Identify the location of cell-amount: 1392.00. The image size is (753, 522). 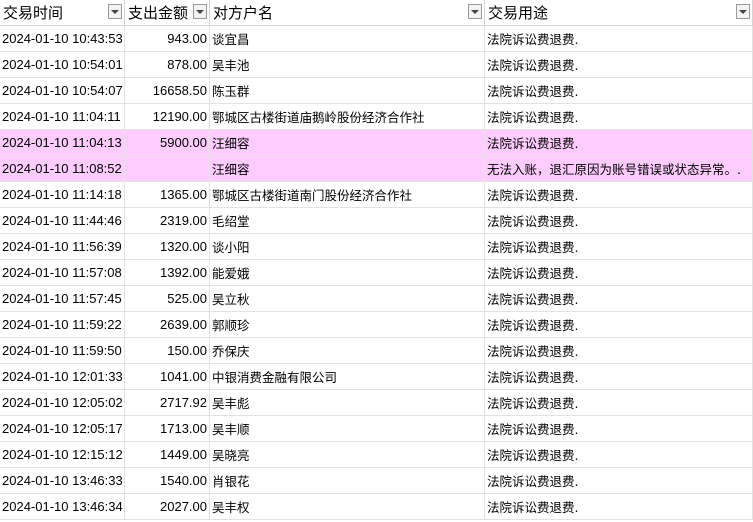
(167, 273).